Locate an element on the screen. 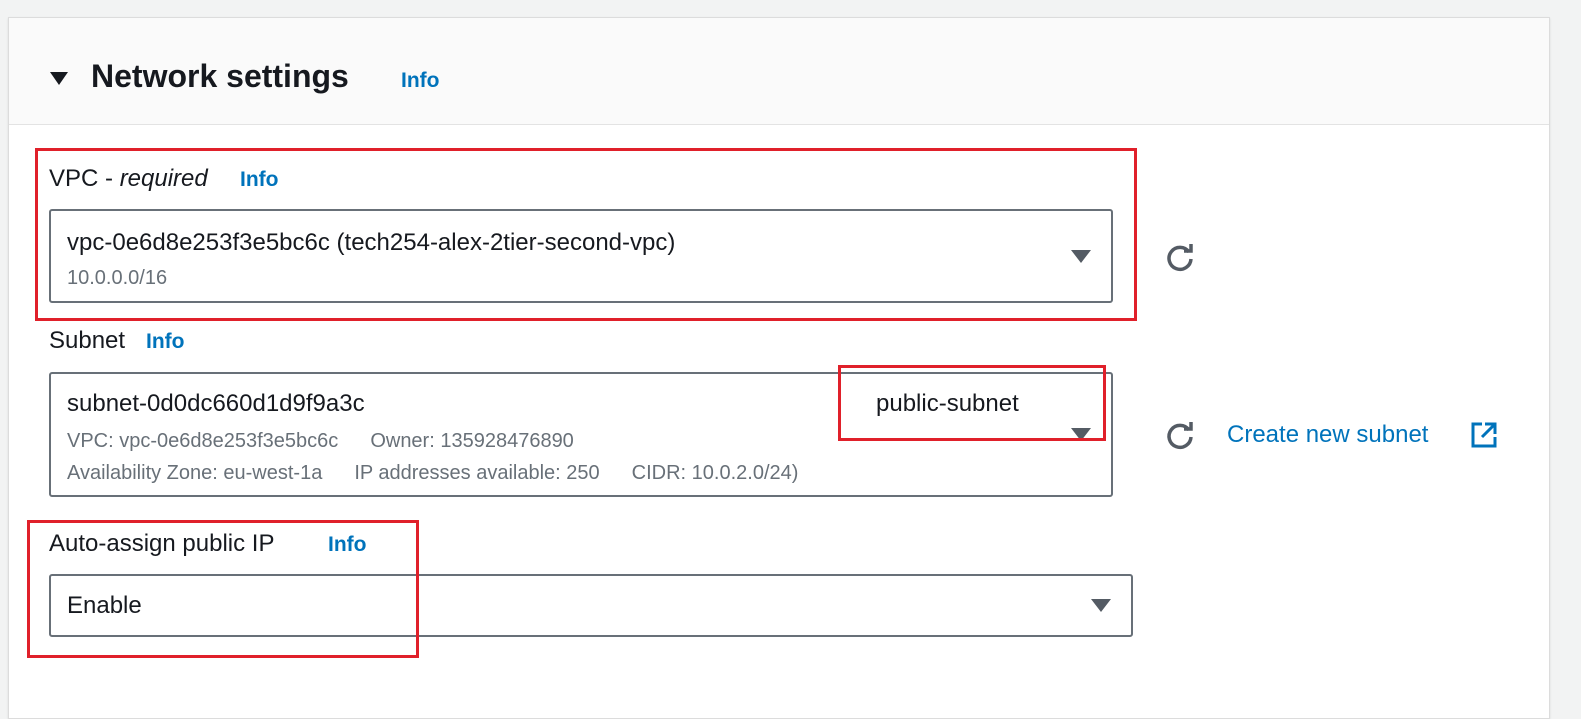 This screenshot has width=1581, height=719. collapse-triangle-icon is located at coordinates (59, 78).